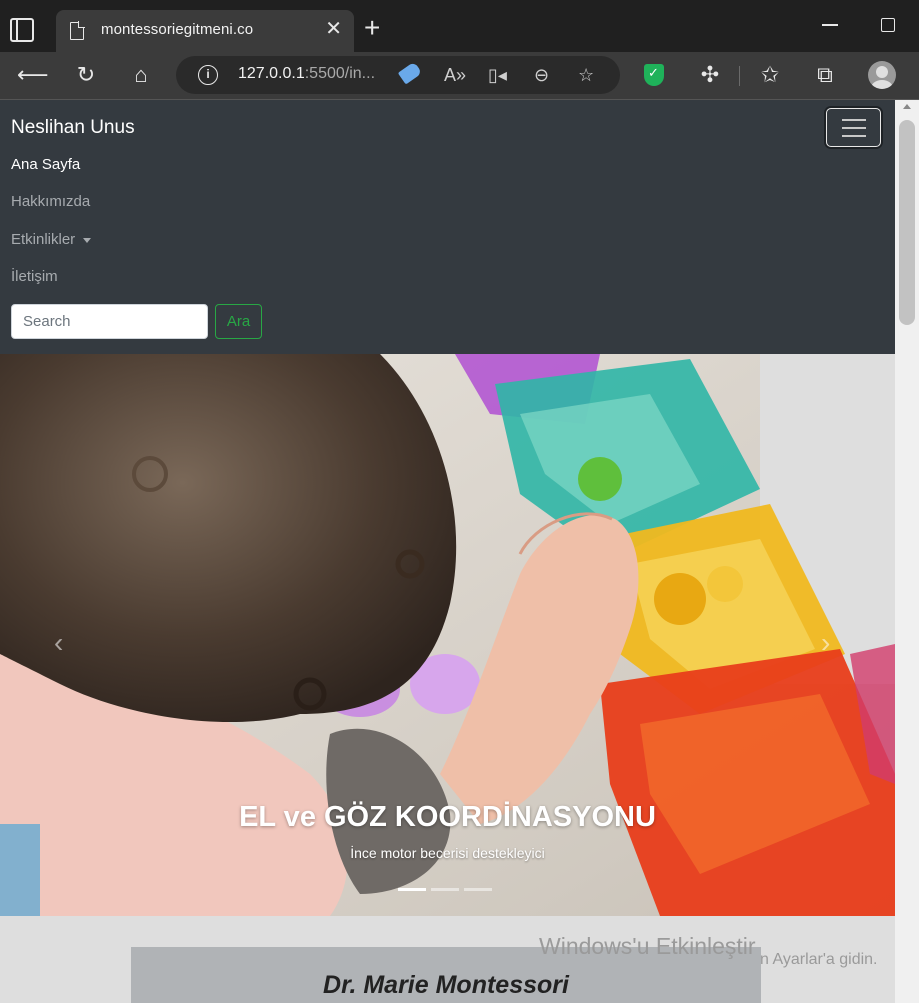 The image size is (919, 1003). What do you see at coordinates (177, 29) in the screenshot?
I see `tab-title: montessoriegitmeni.co` at bounding box center [177, 29].